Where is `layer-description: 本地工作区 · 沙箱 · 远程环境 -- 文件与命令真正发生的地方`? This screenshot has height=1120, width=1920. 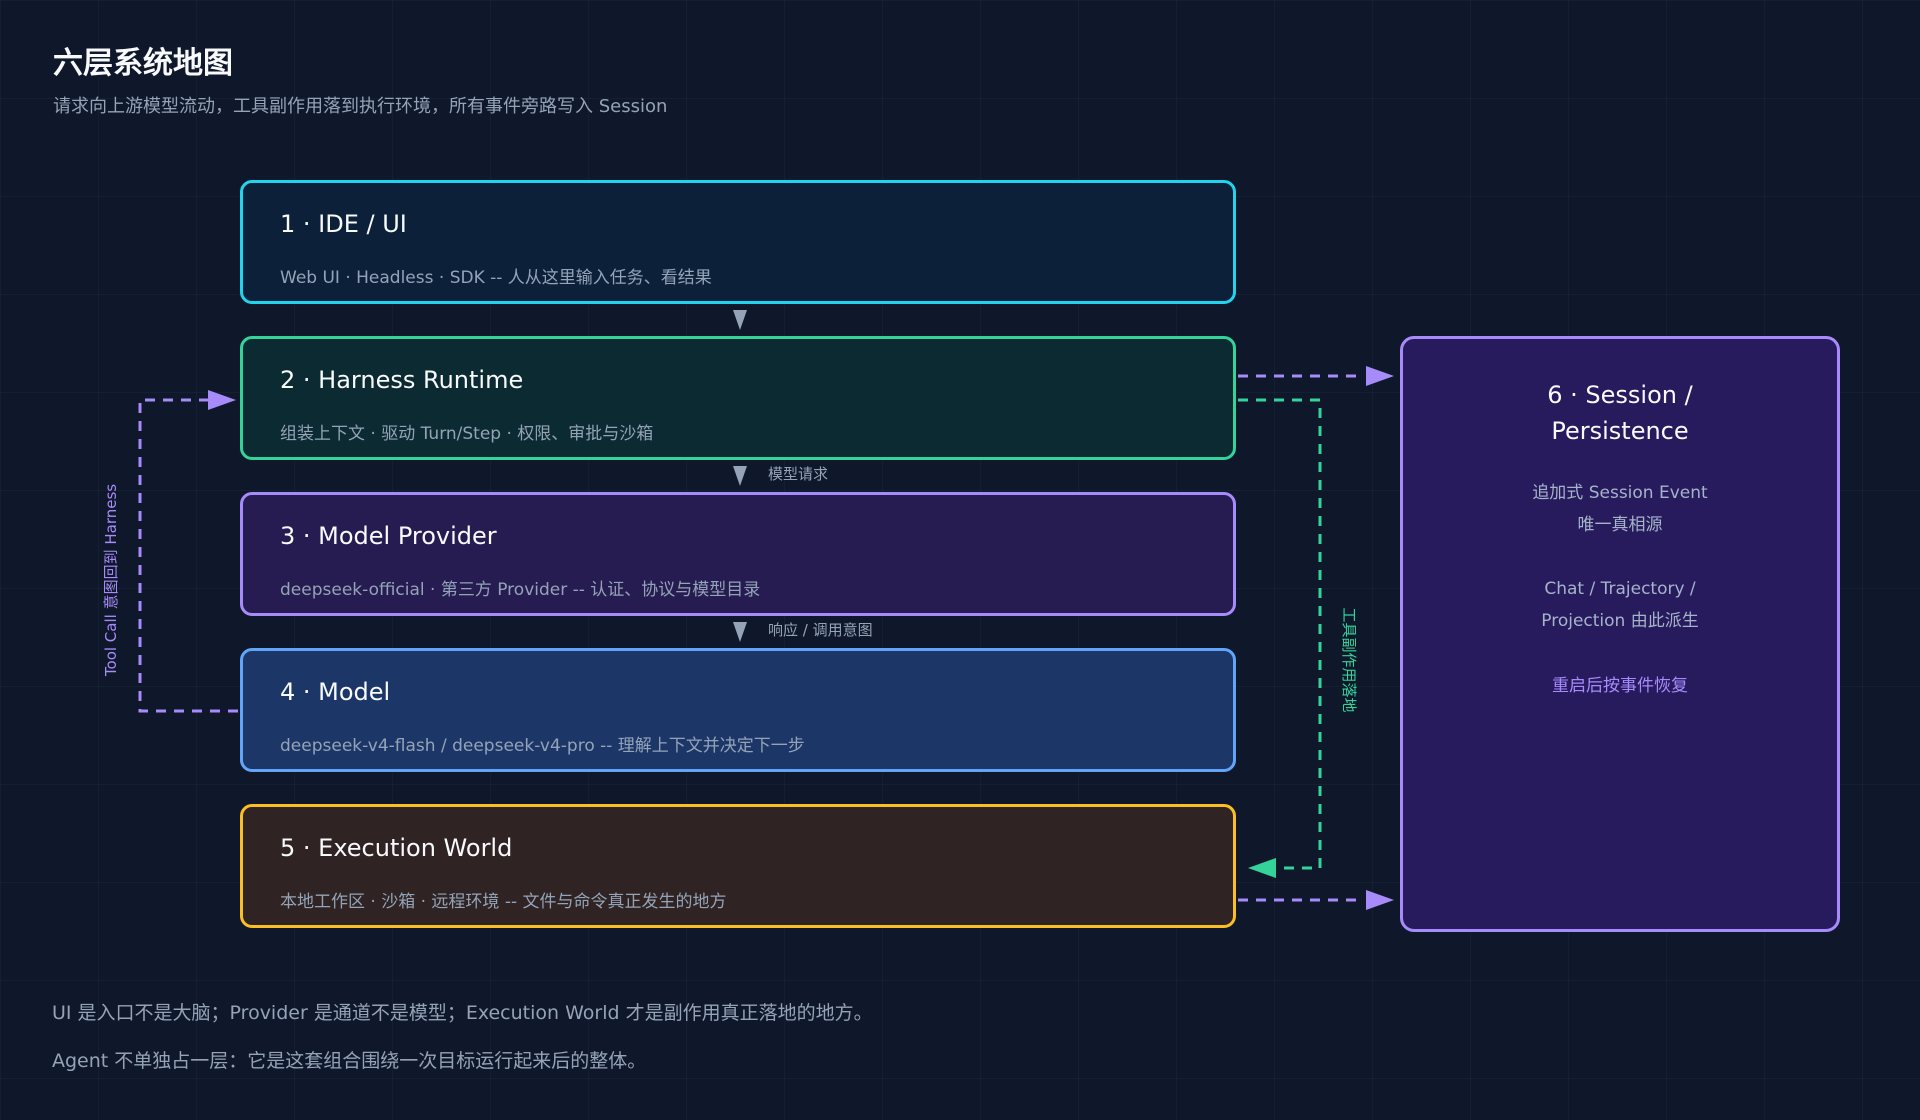
layer-description: 本地工作区 · 沙箱 · 远程环境 -- 文件与命令真正发生的地方 is located at coordinates (503, 902).